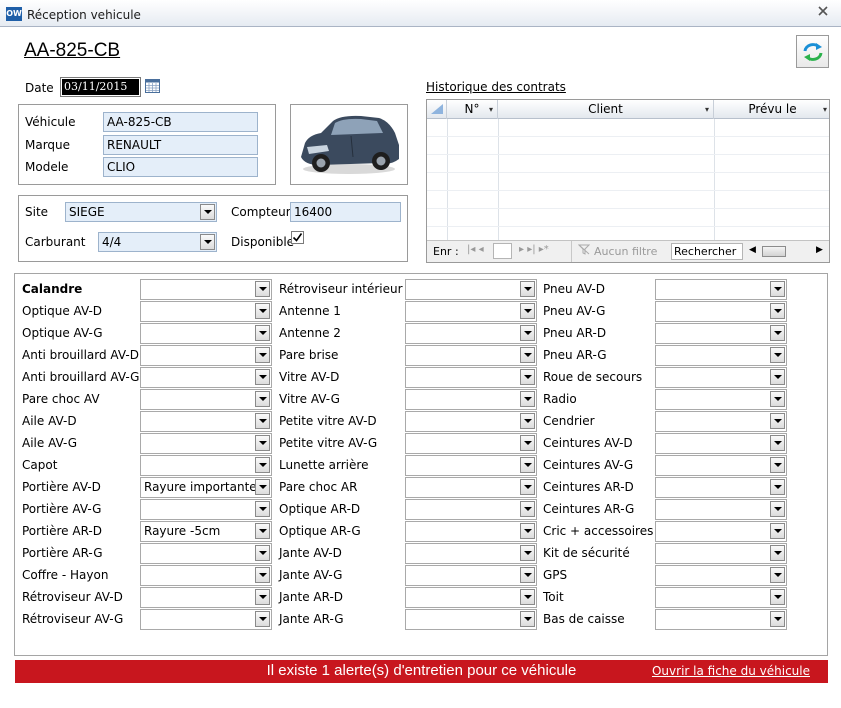 The width and height of the screenshot is (841, 708). Describe the element at coordinates (297, 237) in the screenshot. I see `disponible-checkbox` at that location.